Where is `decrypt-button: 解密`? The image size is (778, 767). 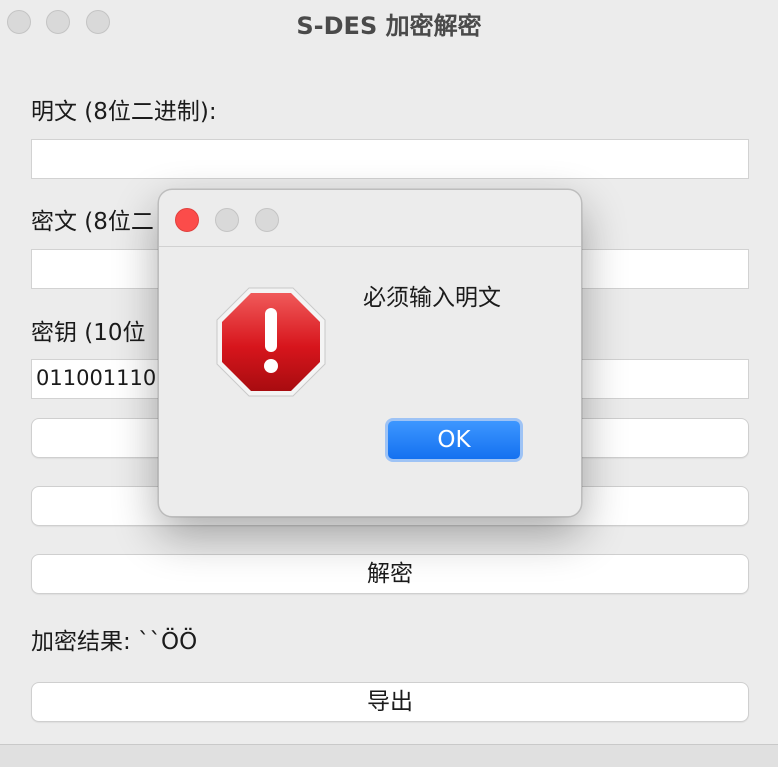 decrypt-button: 解密 is located at coordinates (390, 574).